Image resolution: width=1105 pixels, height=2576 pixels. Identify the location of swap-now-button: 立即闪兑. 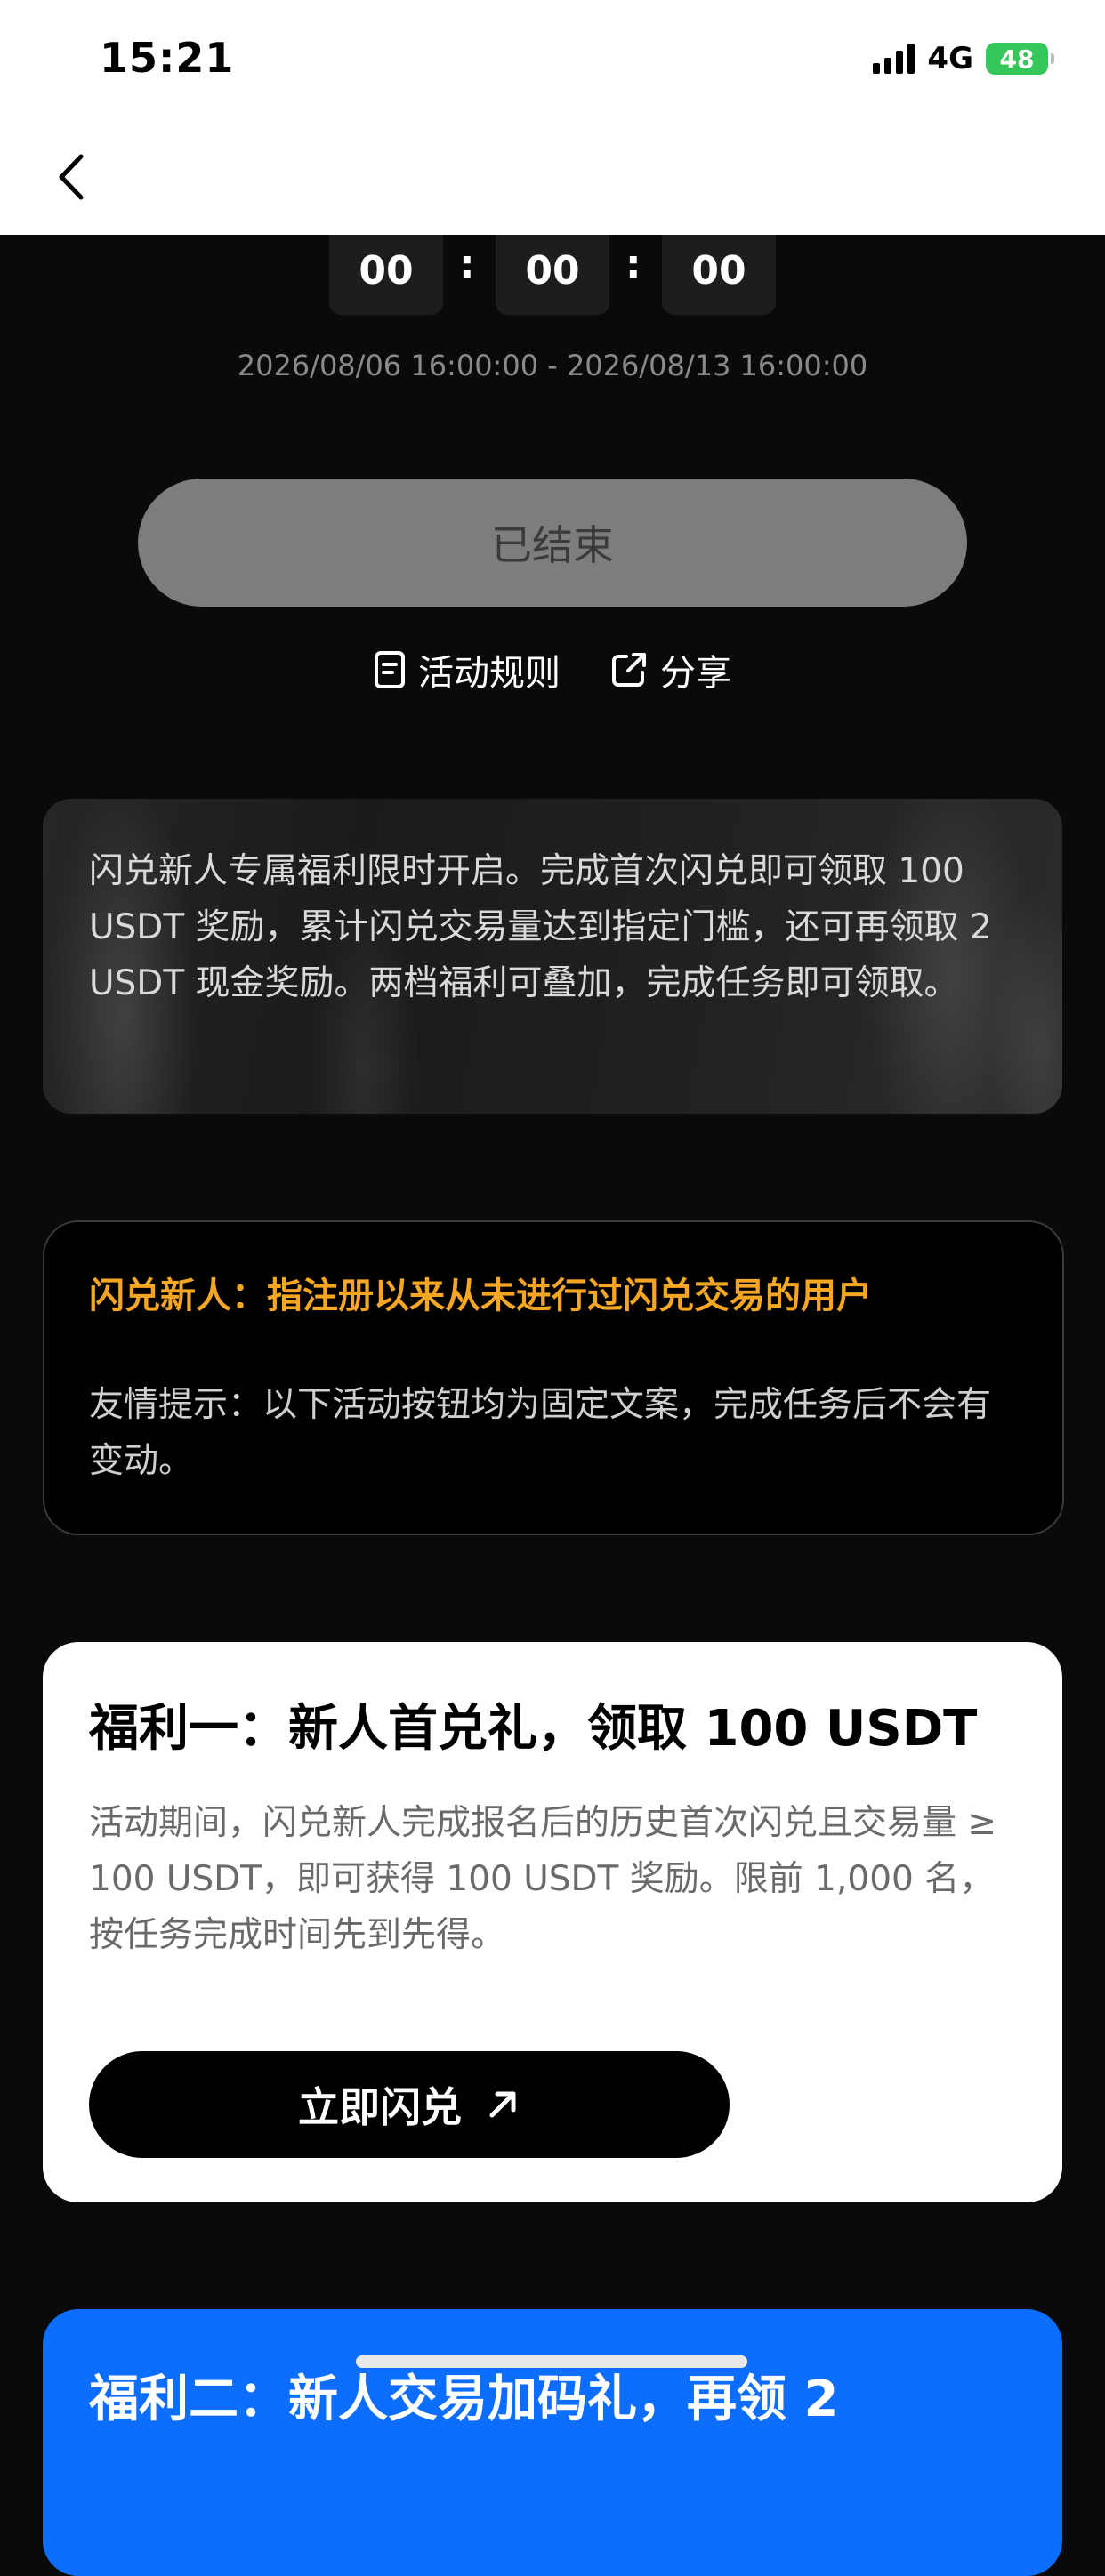
(409, 2104).